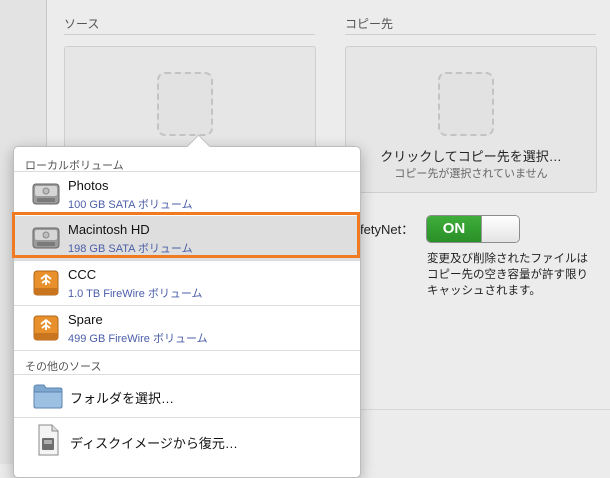  What do you see at coordinates (187, 238) in the screenshot?
I see `volume-item-macintosh-hd: Macintosh HD 198 GB SATA ボリューム` at bounding box center [187, 238].